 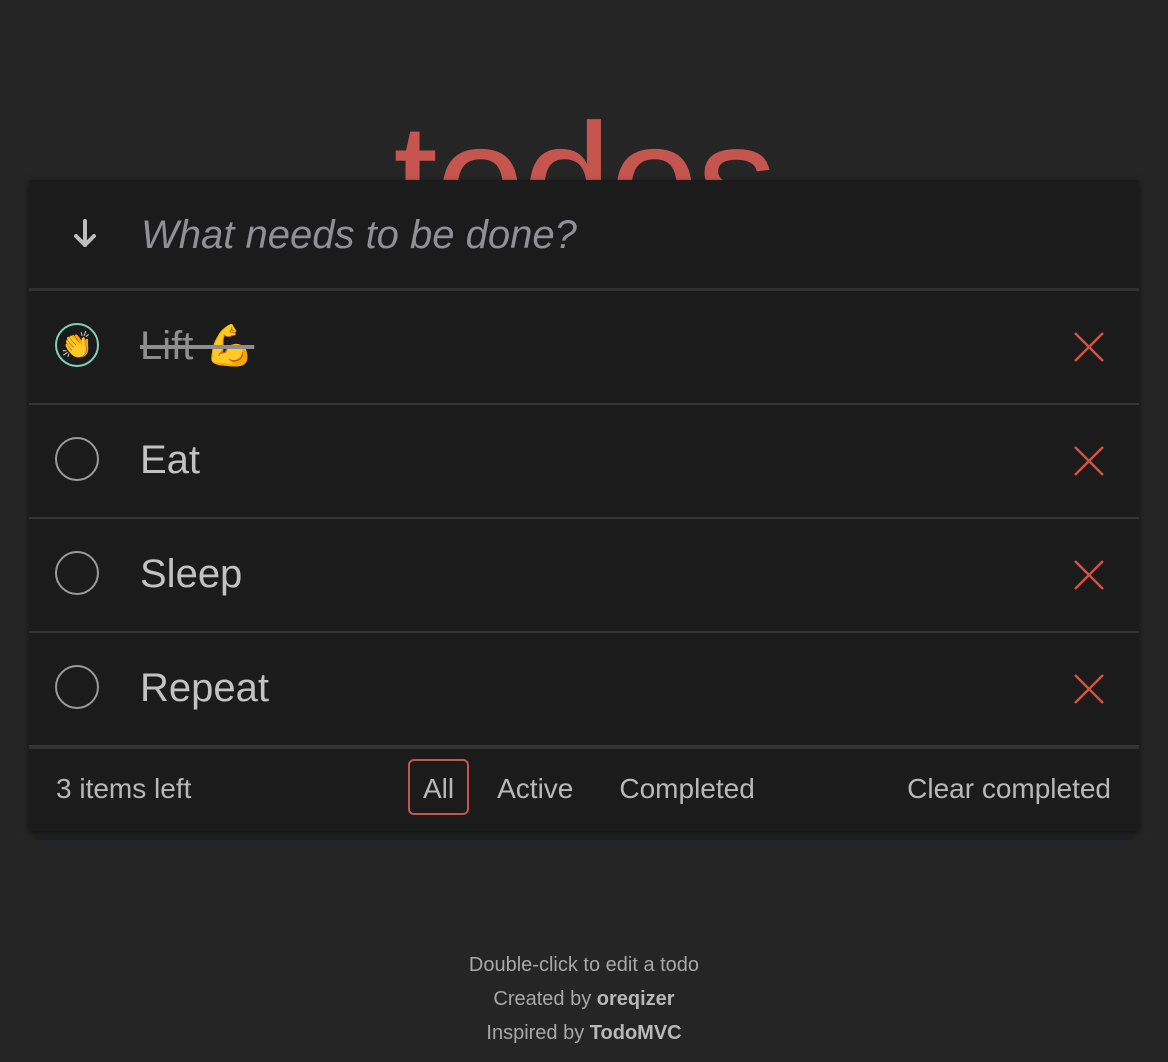 What do you see at coordinates (636, 999) in the screenshot?
I see `author-link: oreqizer` at bounding box center [636, 999].